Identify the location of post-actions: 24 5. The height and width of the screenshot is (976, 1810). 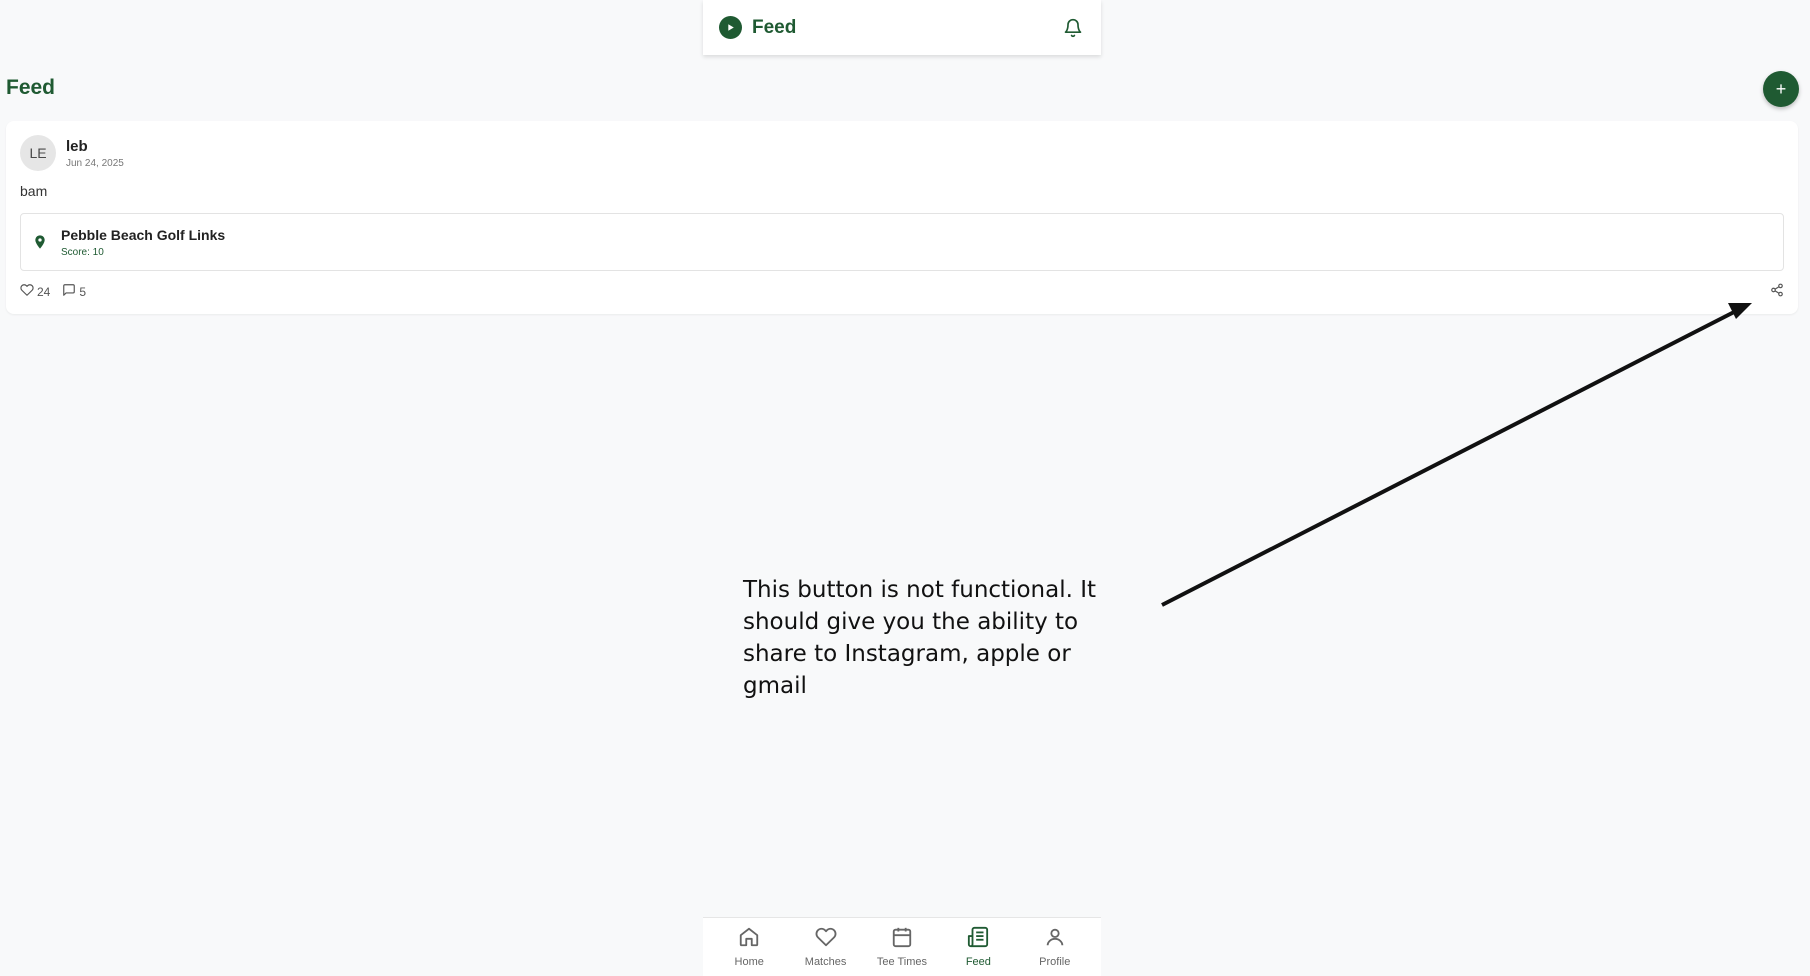
(53, 291).